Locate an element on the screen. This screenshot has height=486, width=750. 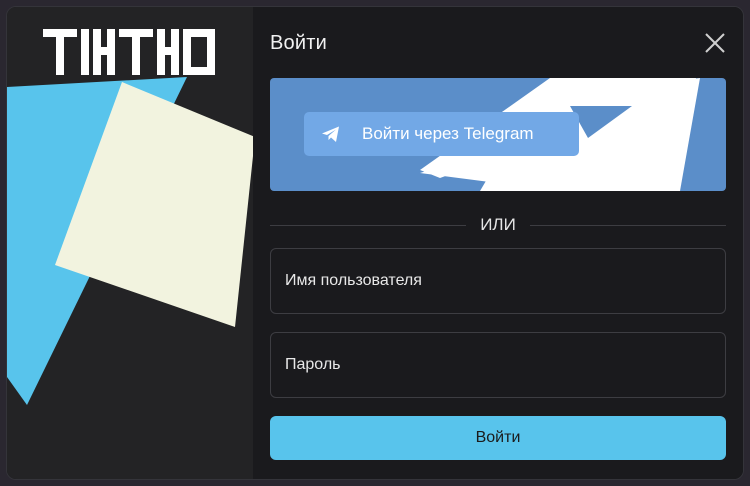
telegram-login-button: Войти через Telegram is located at coordinates (441, 134).